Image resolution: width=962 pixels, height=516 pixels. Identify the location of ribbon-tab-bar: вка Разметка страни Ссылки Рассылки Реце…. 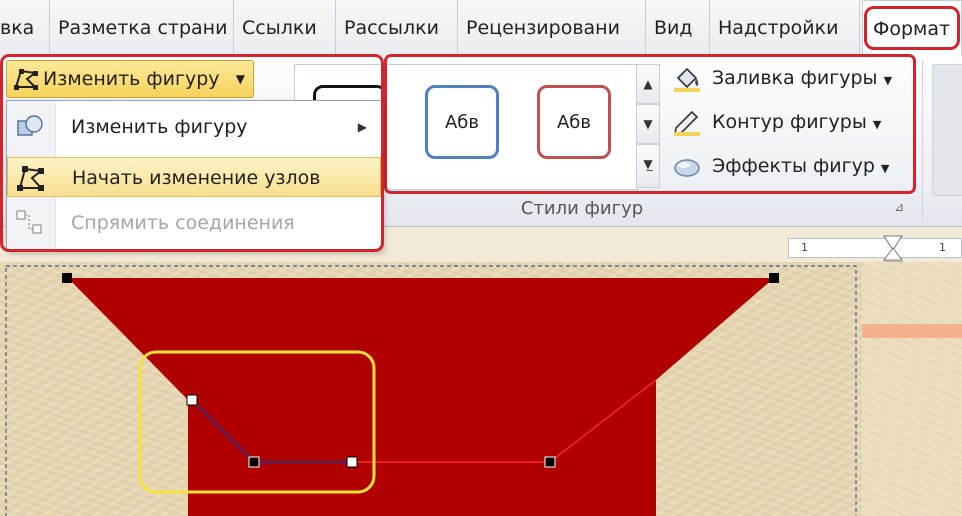
(481, 28).